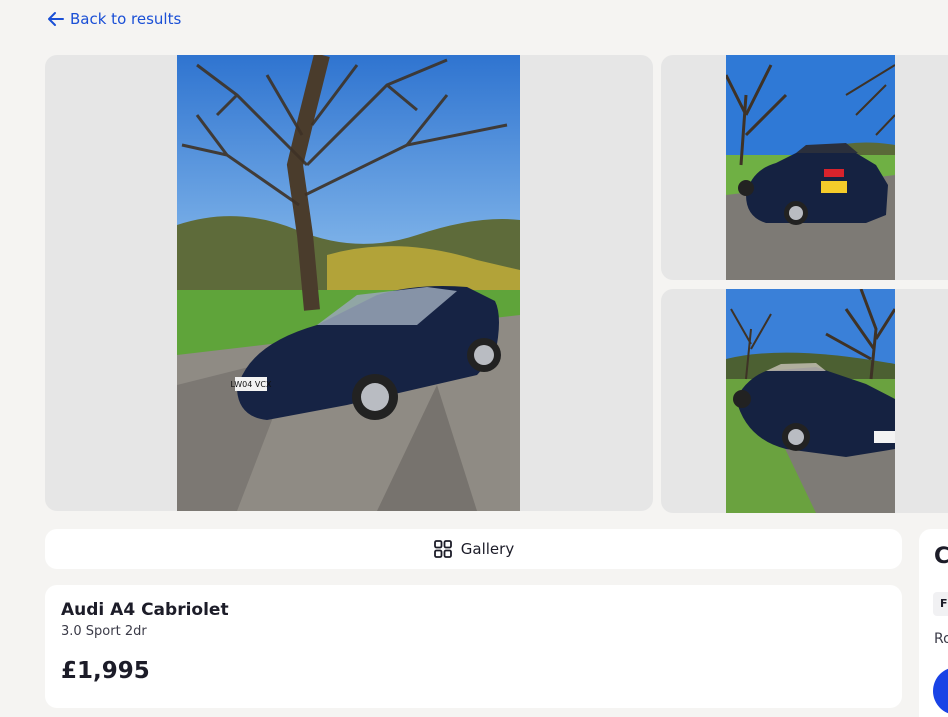 This screenshot has height=717, width=948. I want to click on side-card-heading: C, so click(941, 556).